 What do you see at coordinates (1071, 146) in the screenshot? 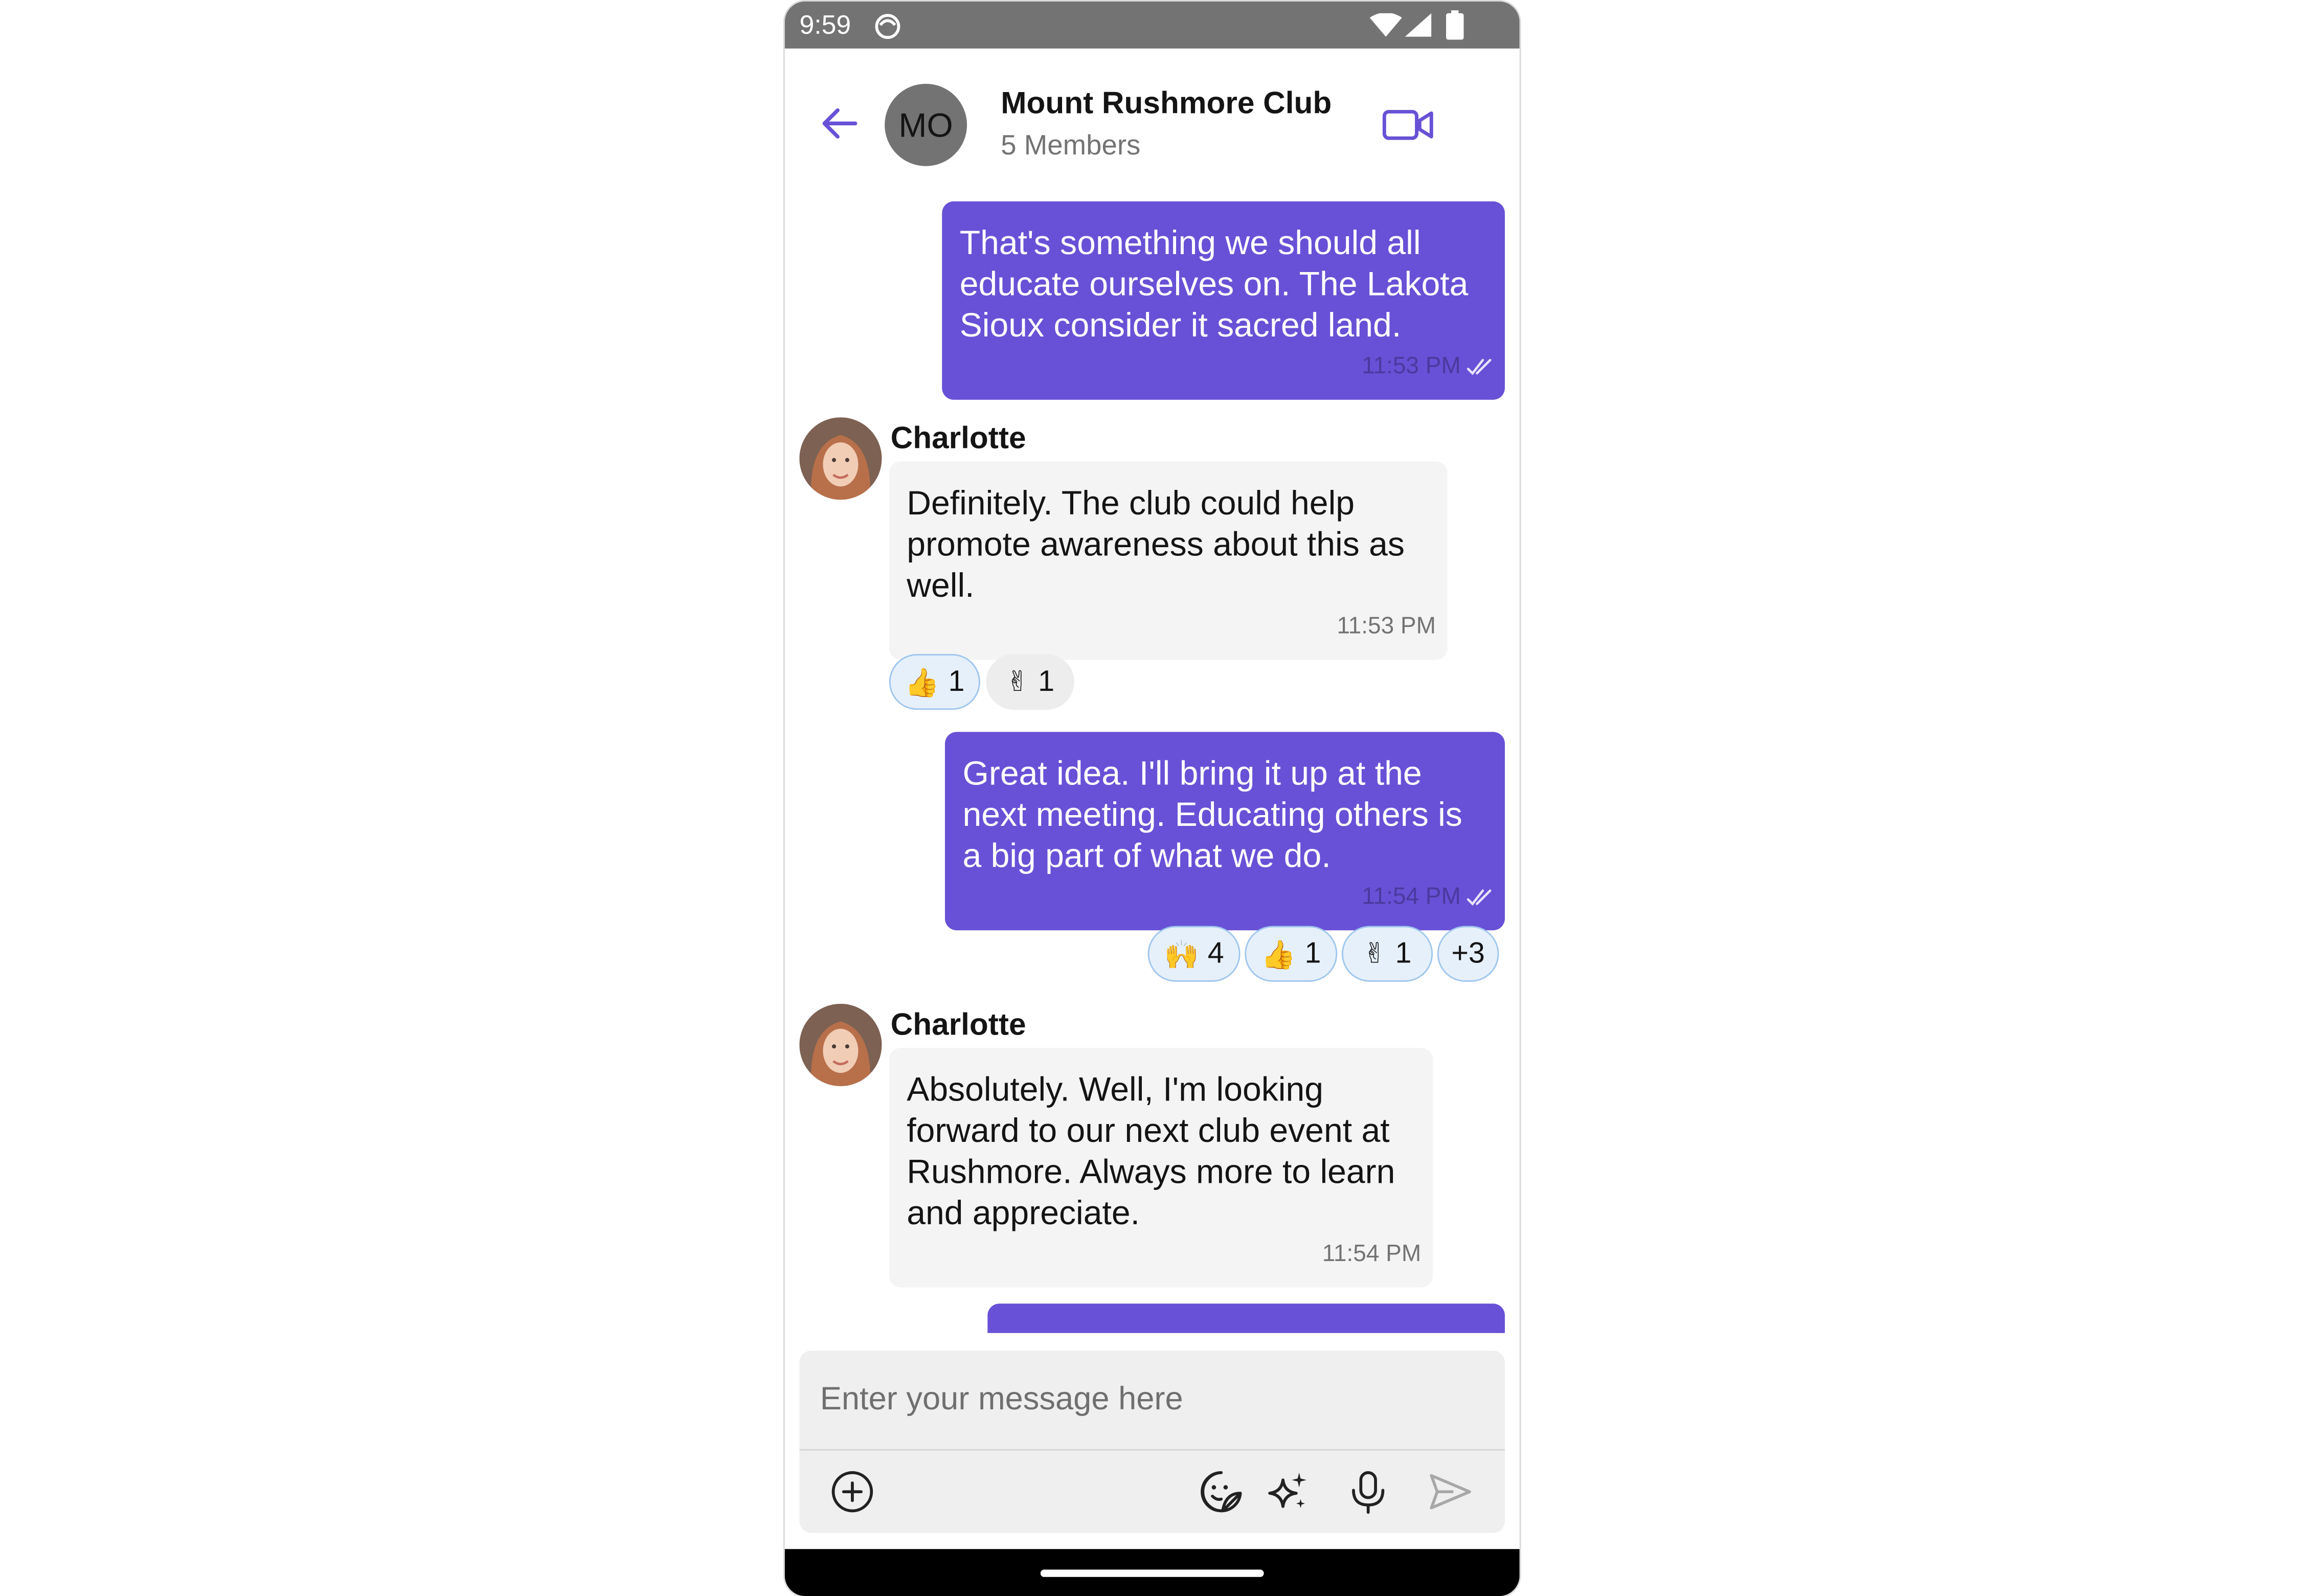
I see `members-count: 5 Members` at bounding box center [1071, 146].